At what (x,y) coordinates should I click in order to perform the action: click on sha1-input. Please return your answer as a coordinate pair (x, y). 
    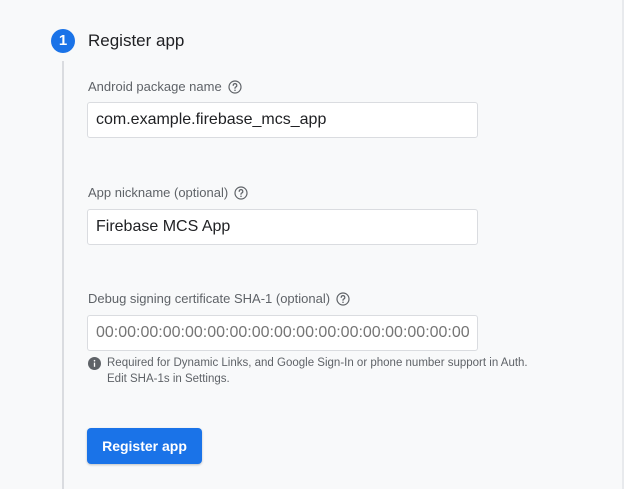
    Looking at the image, I should click on (282, 333).